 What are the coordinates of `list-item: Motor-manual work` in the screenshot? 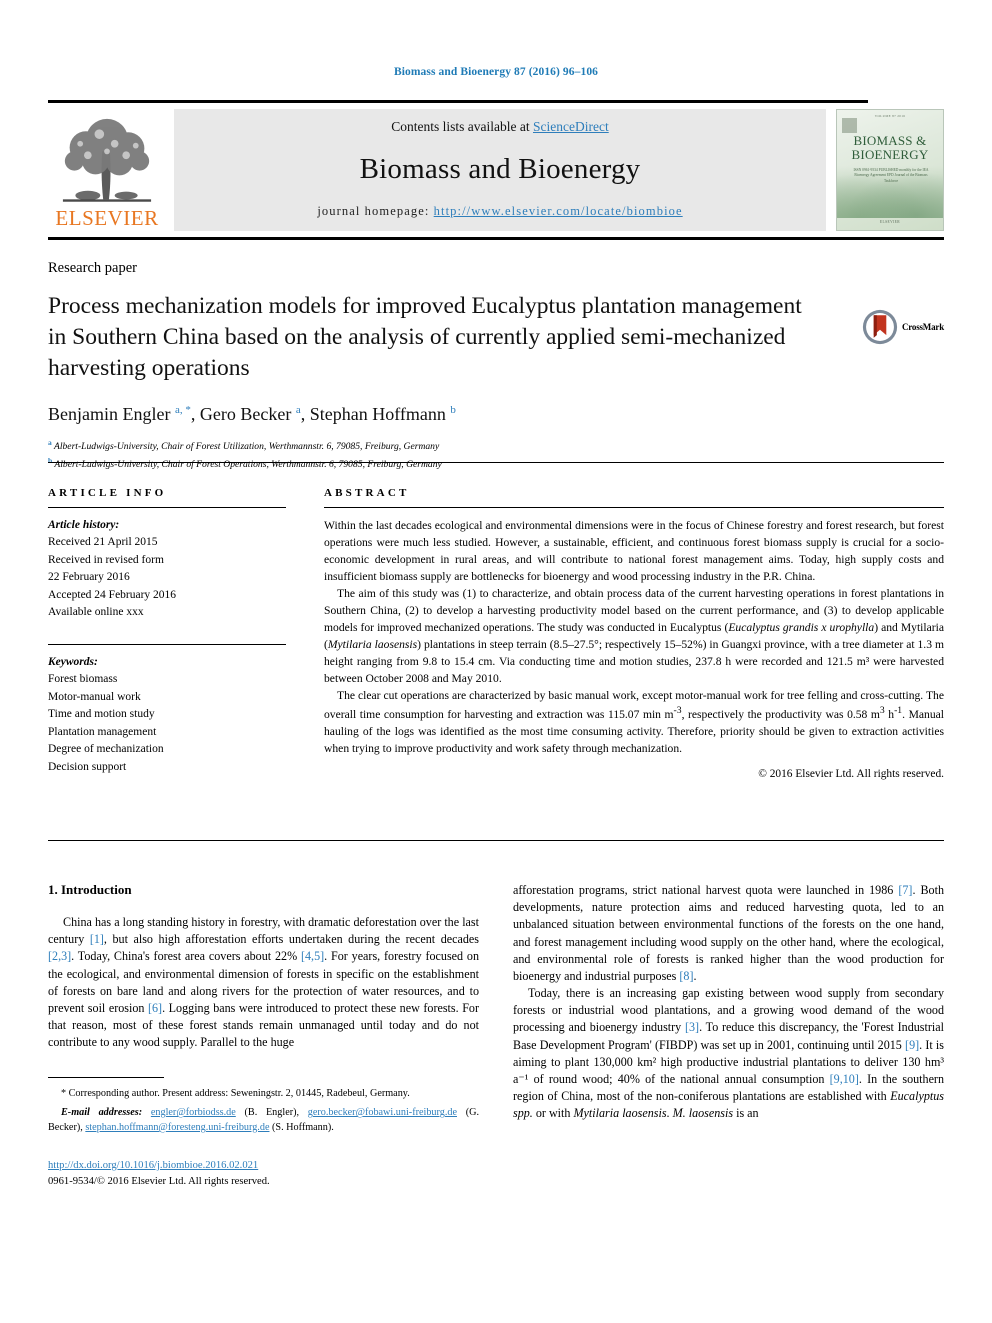 It's located at (94, 696).